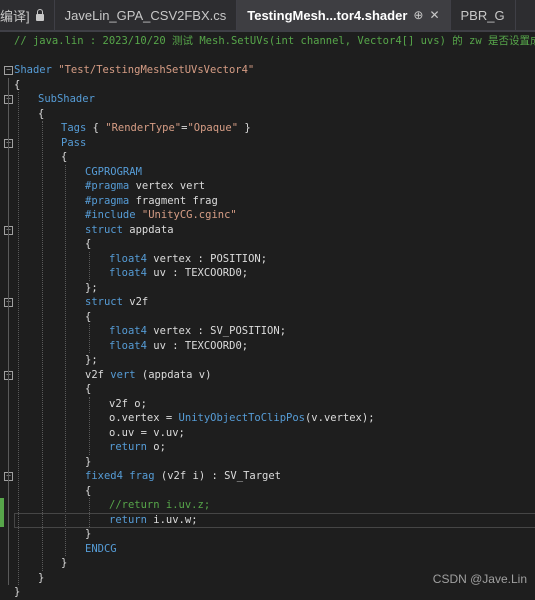  Describe the element at coordinates (73, 143) in the screenshot. I see `code-line: Pass` at that location.